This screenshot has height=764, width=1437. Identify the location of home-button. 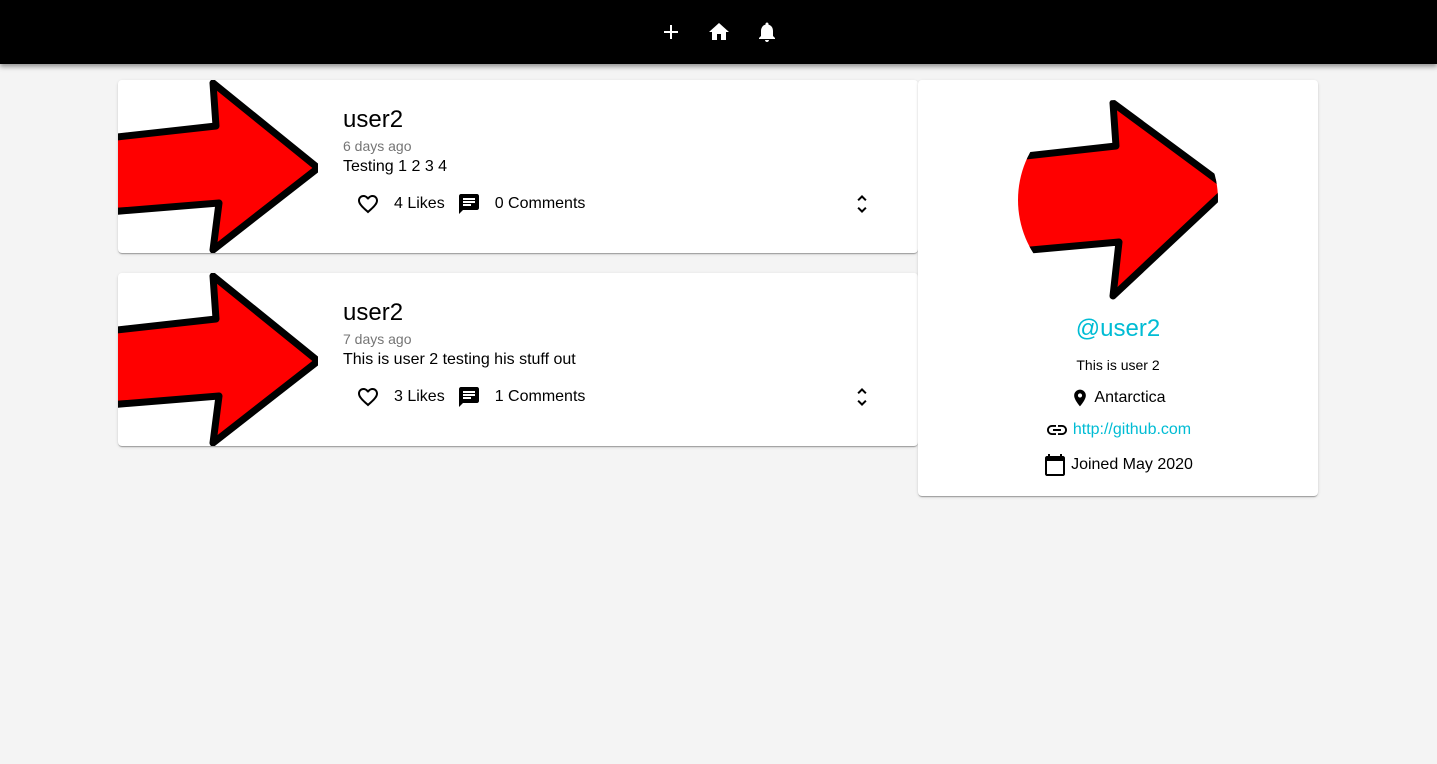
(719, 32).